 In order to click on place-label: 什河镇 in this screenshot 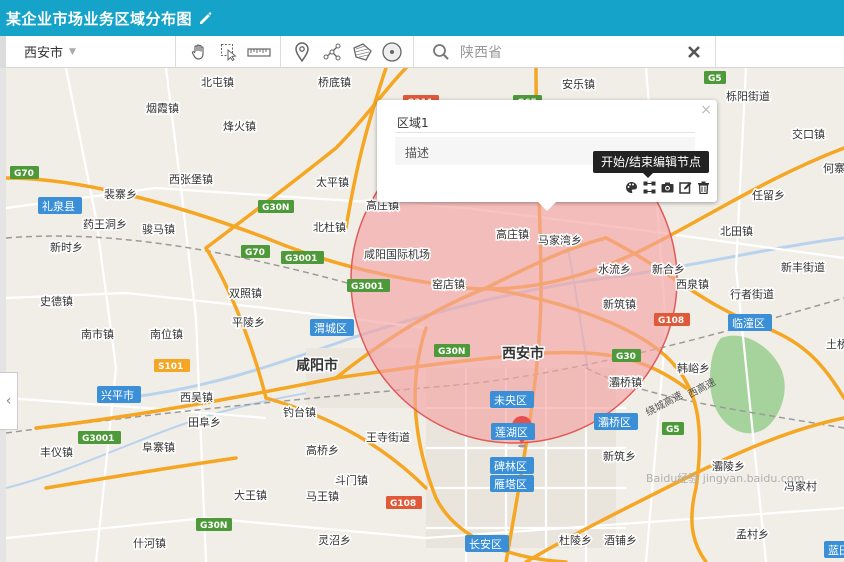, I will do `click(149, 543)`.